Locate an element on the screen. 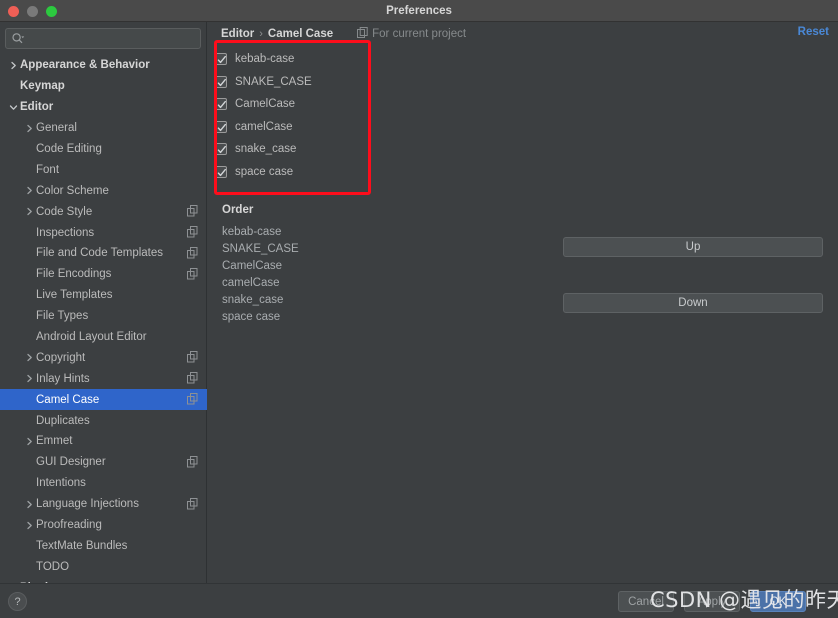  sidebar-item-todo: TODO is located at coordinates (103, 566).